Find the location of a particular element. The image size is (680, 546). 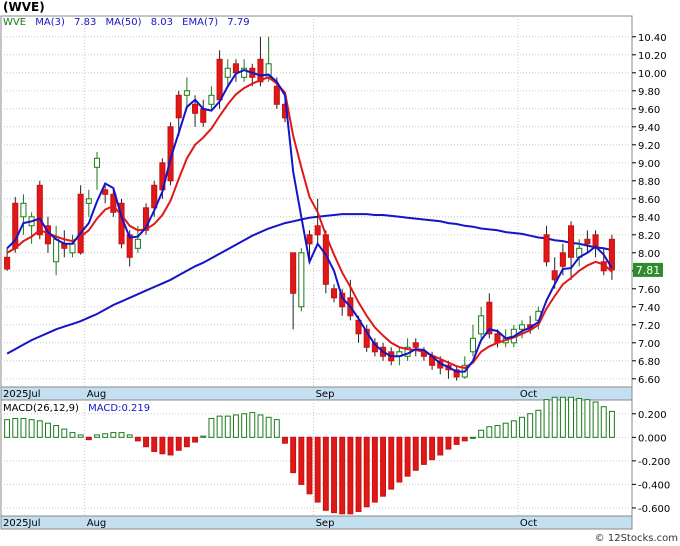

macd-legend: MACD(26,12,9) MACD:0.219 is located at coordinates (76, 408).